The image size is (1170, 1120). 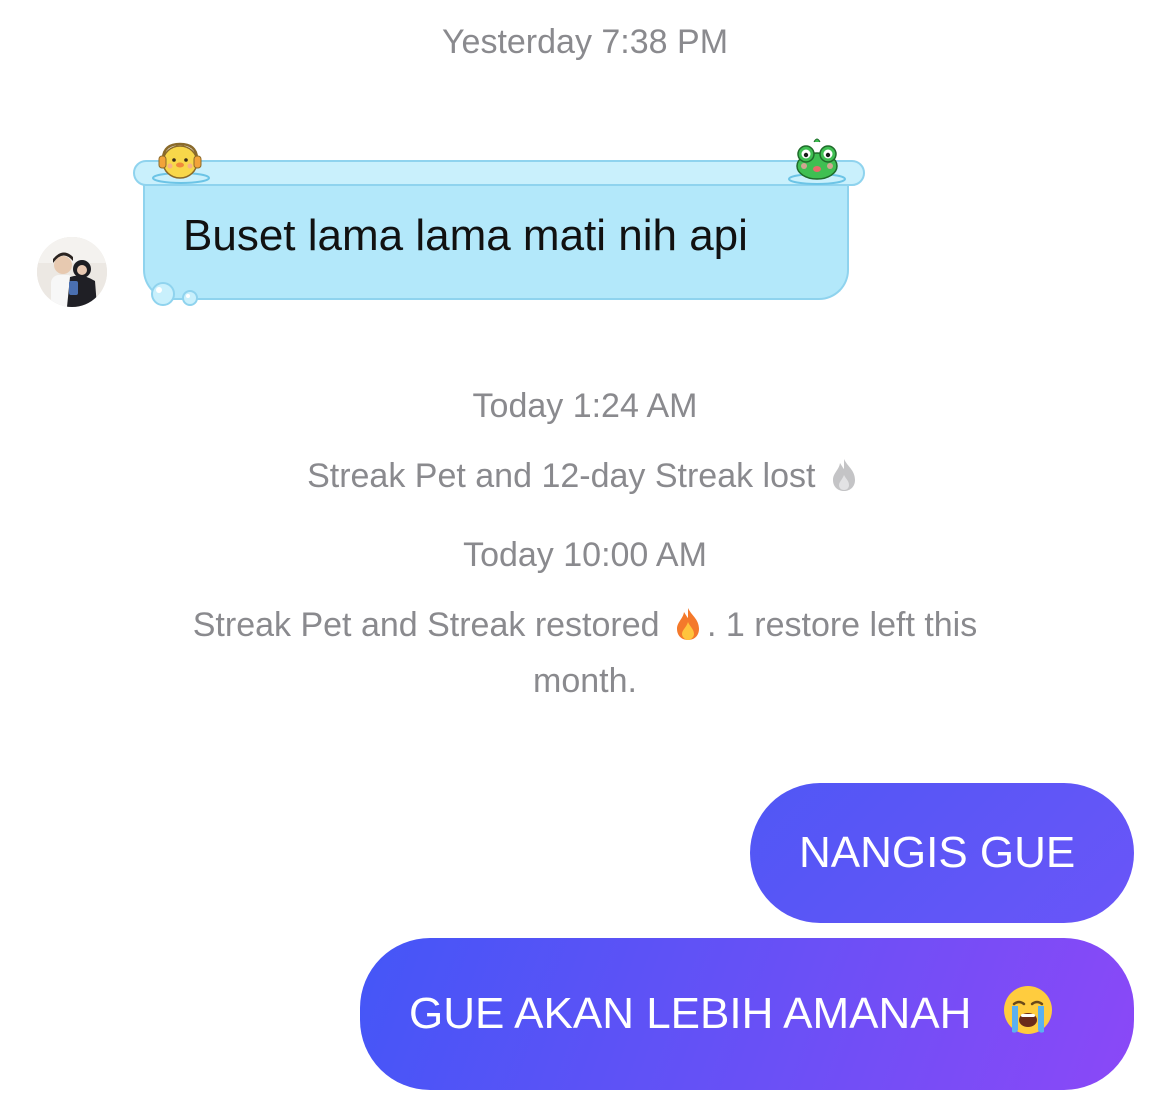 I want to click on avatar-photo-icon, so click(x=72, y=272).